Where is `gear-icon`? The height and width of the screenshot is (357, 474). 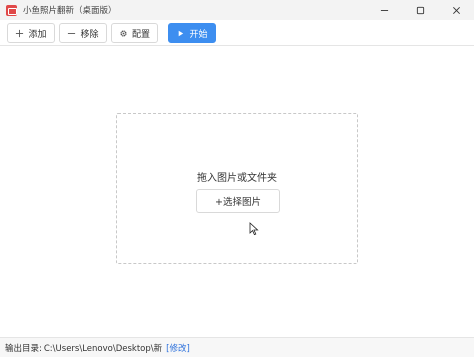 gear-icon is located at coordinates (123, 33).